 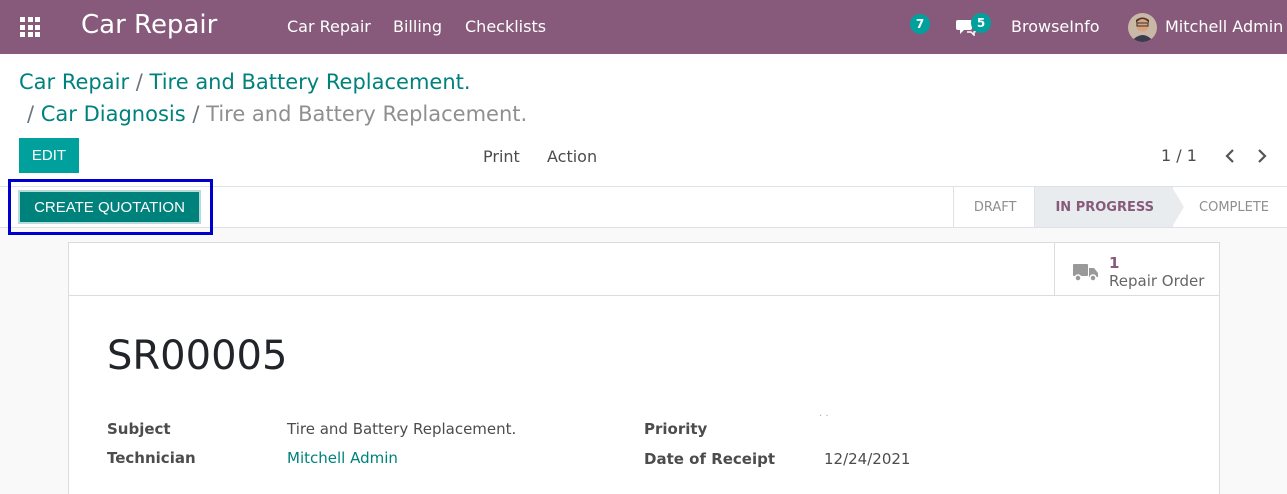 What do you see at coordinates (676, 429) in the screenshot?
I see `priority-label: Priority` at bounding box center [676, 429].